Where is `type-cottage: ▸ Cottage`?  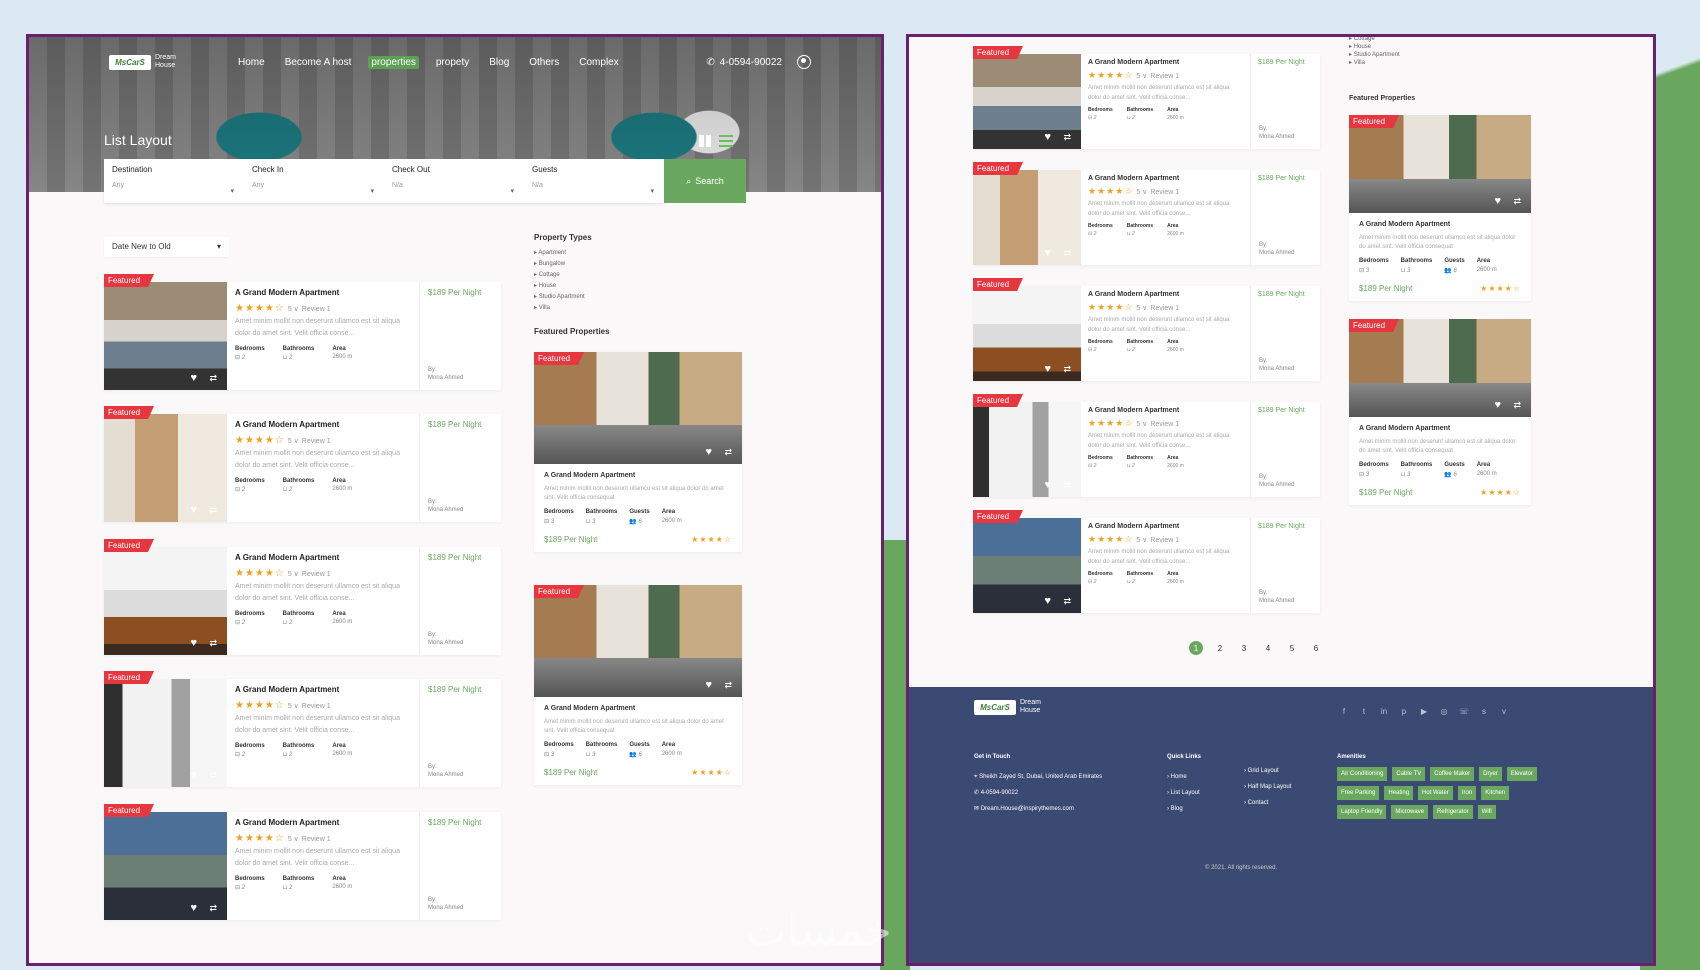 type-cottage: ▸ Cottage is located at coordinates (1374, 40).